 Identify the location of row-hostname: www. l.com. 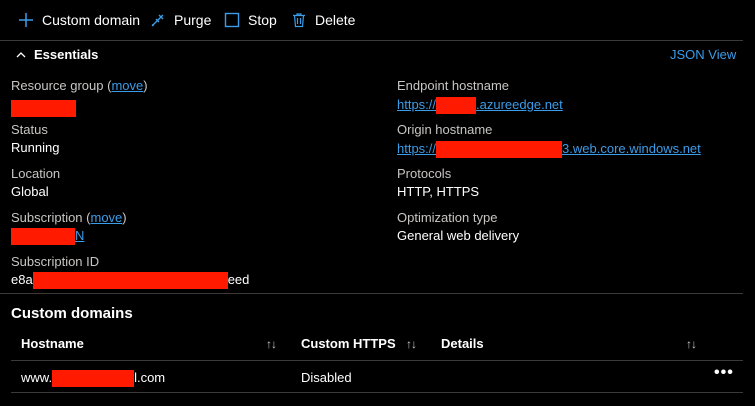
(93, 379).